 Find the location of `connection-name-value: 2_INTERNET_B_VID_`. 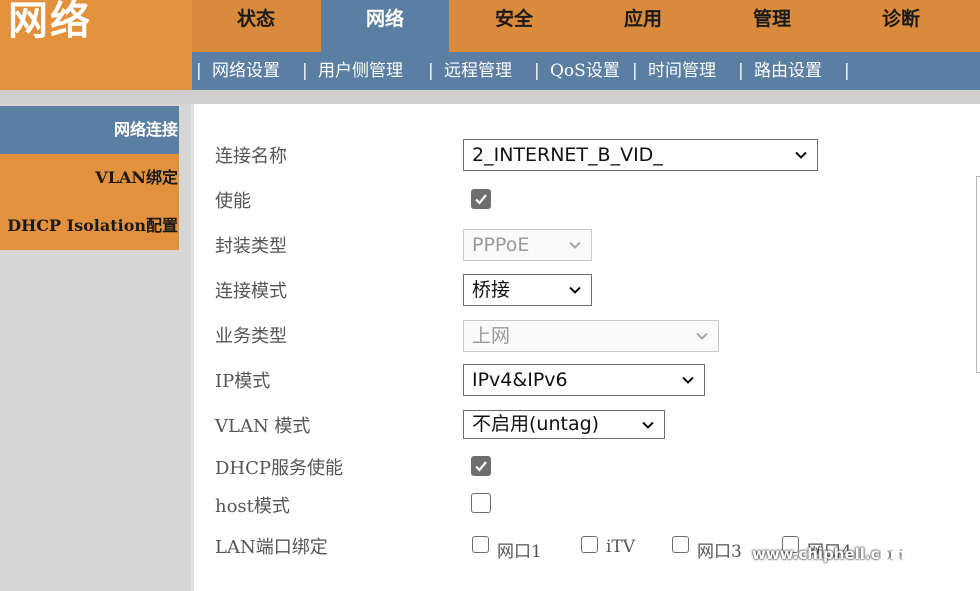

connection-name-value: 2_INTERNET_B_VID_ is located at coordinates (567, 155).